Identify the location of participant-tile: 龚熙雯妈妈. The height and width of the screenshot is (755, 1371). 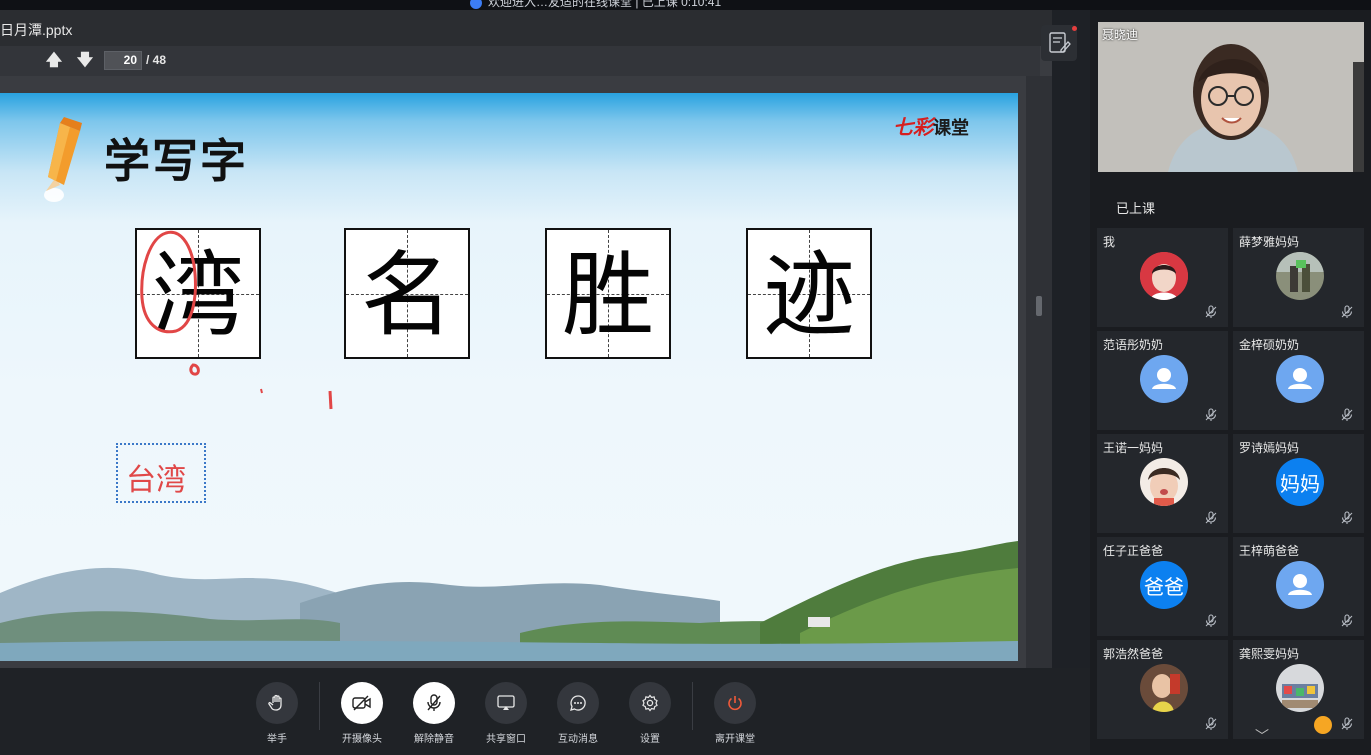
(1298, 689).